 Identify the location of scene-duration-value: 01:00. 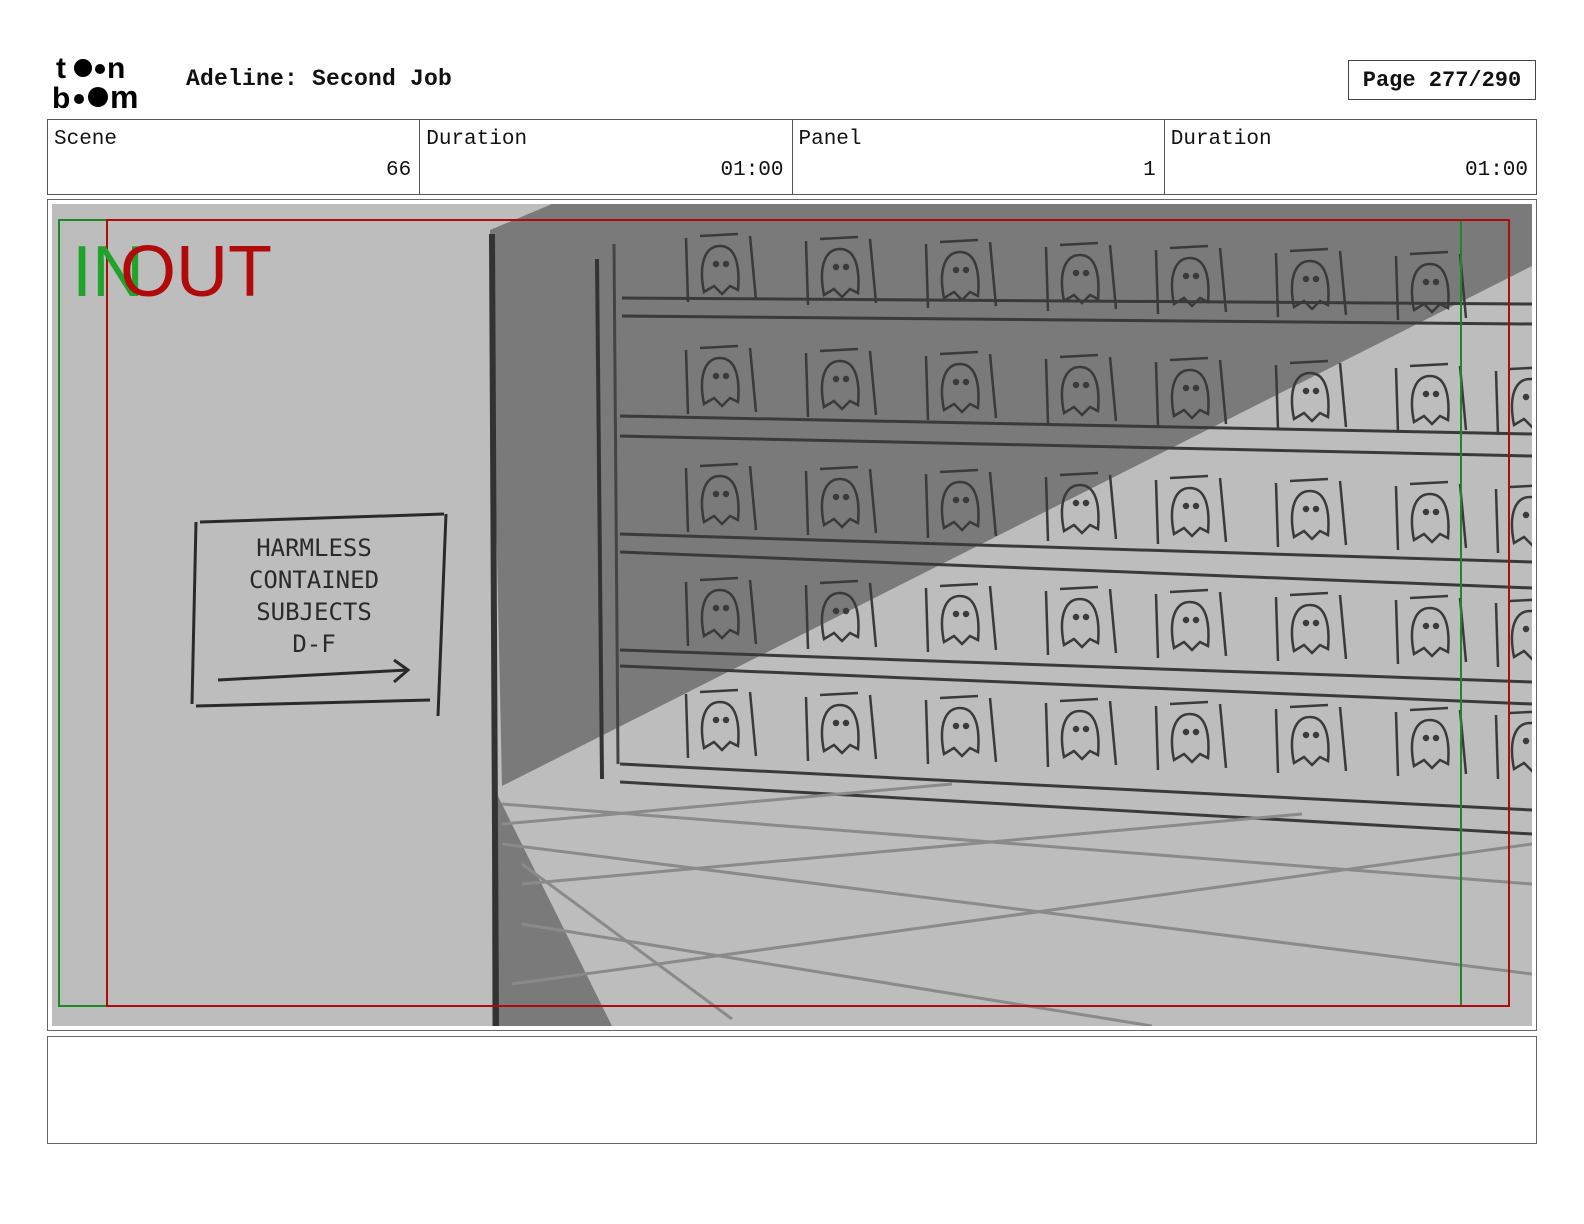
(752, 170).